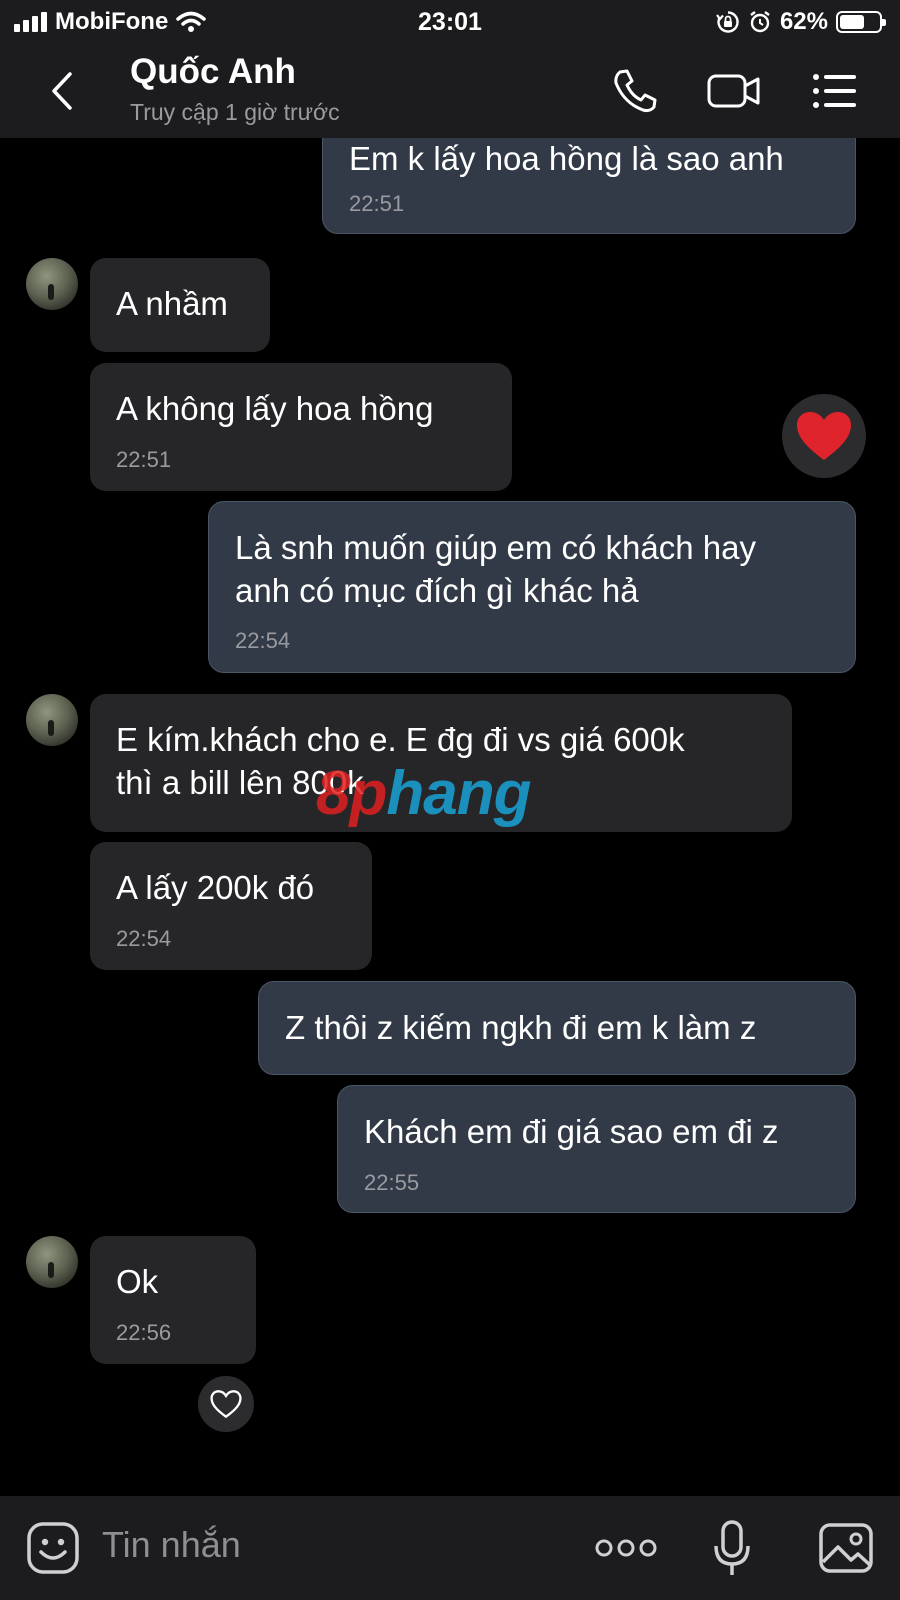  I want to click on message-time: 22:56, so click(144, 1332).